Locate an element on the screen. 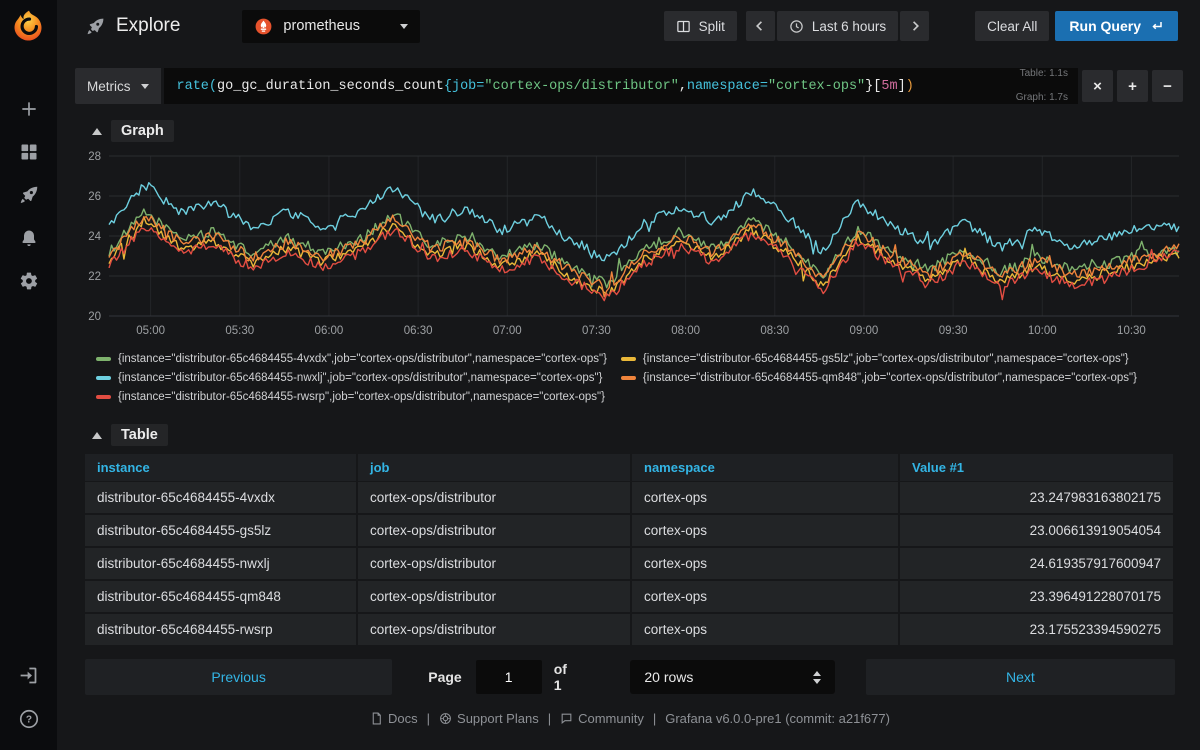 This screenshot has height=750, width=1200. query-token: { is located at coordinates (447, 86).